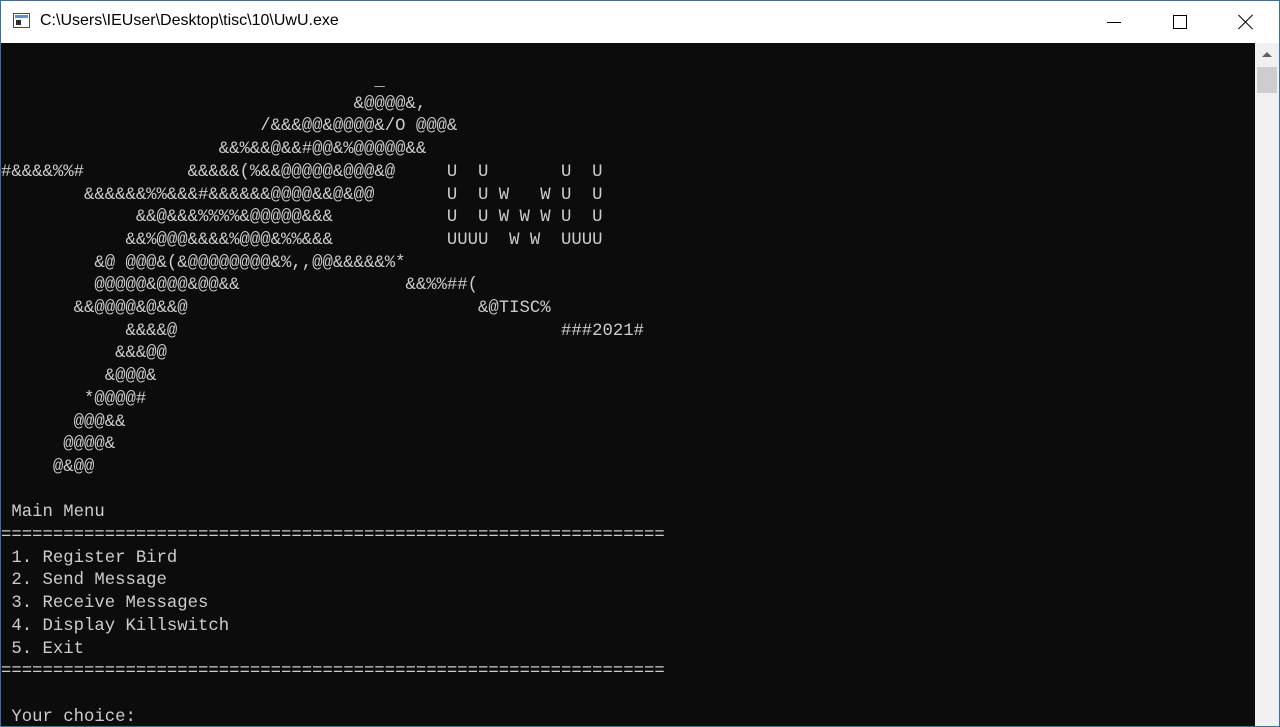  Describe the element at coordinates (214, 150) in the screenshot. I see `banner-line: &&%&&@&&#@@&%@@@@@&&` at that location.